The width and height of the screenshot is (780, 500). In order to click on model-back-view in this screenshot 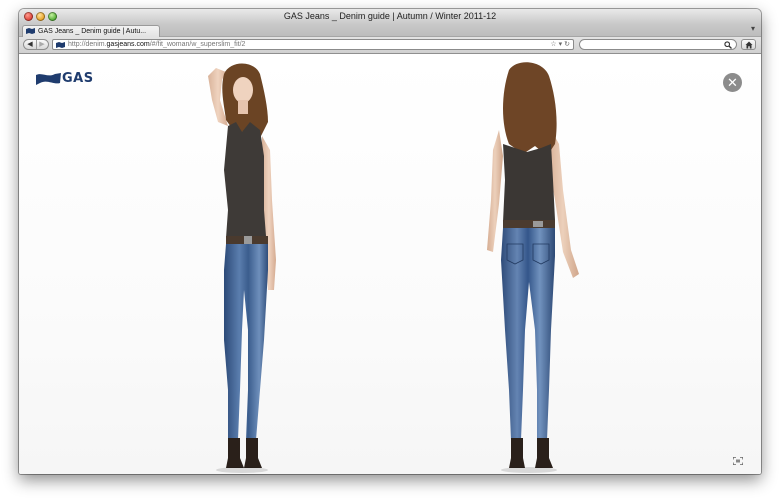, I will do `click(533, 267)`.